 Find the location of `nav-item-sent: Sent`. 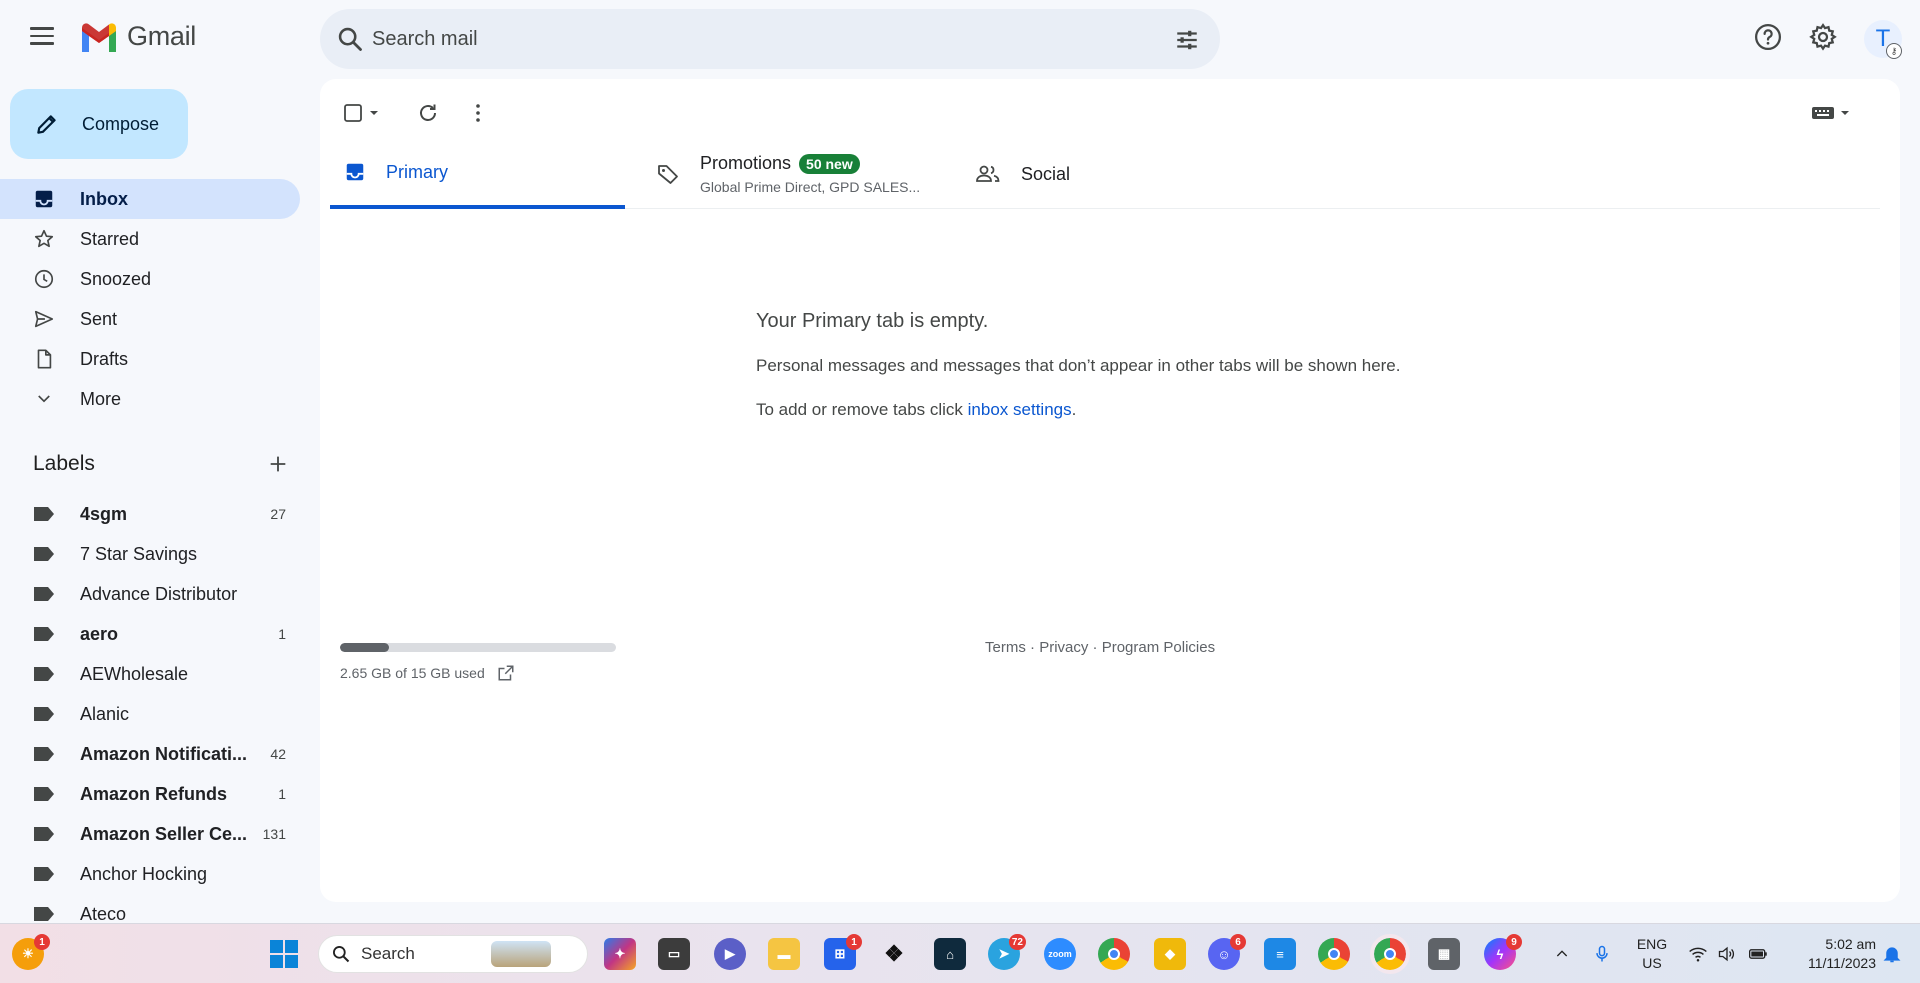

nav-item-sent: Sent is located at coordinates (150, 319).